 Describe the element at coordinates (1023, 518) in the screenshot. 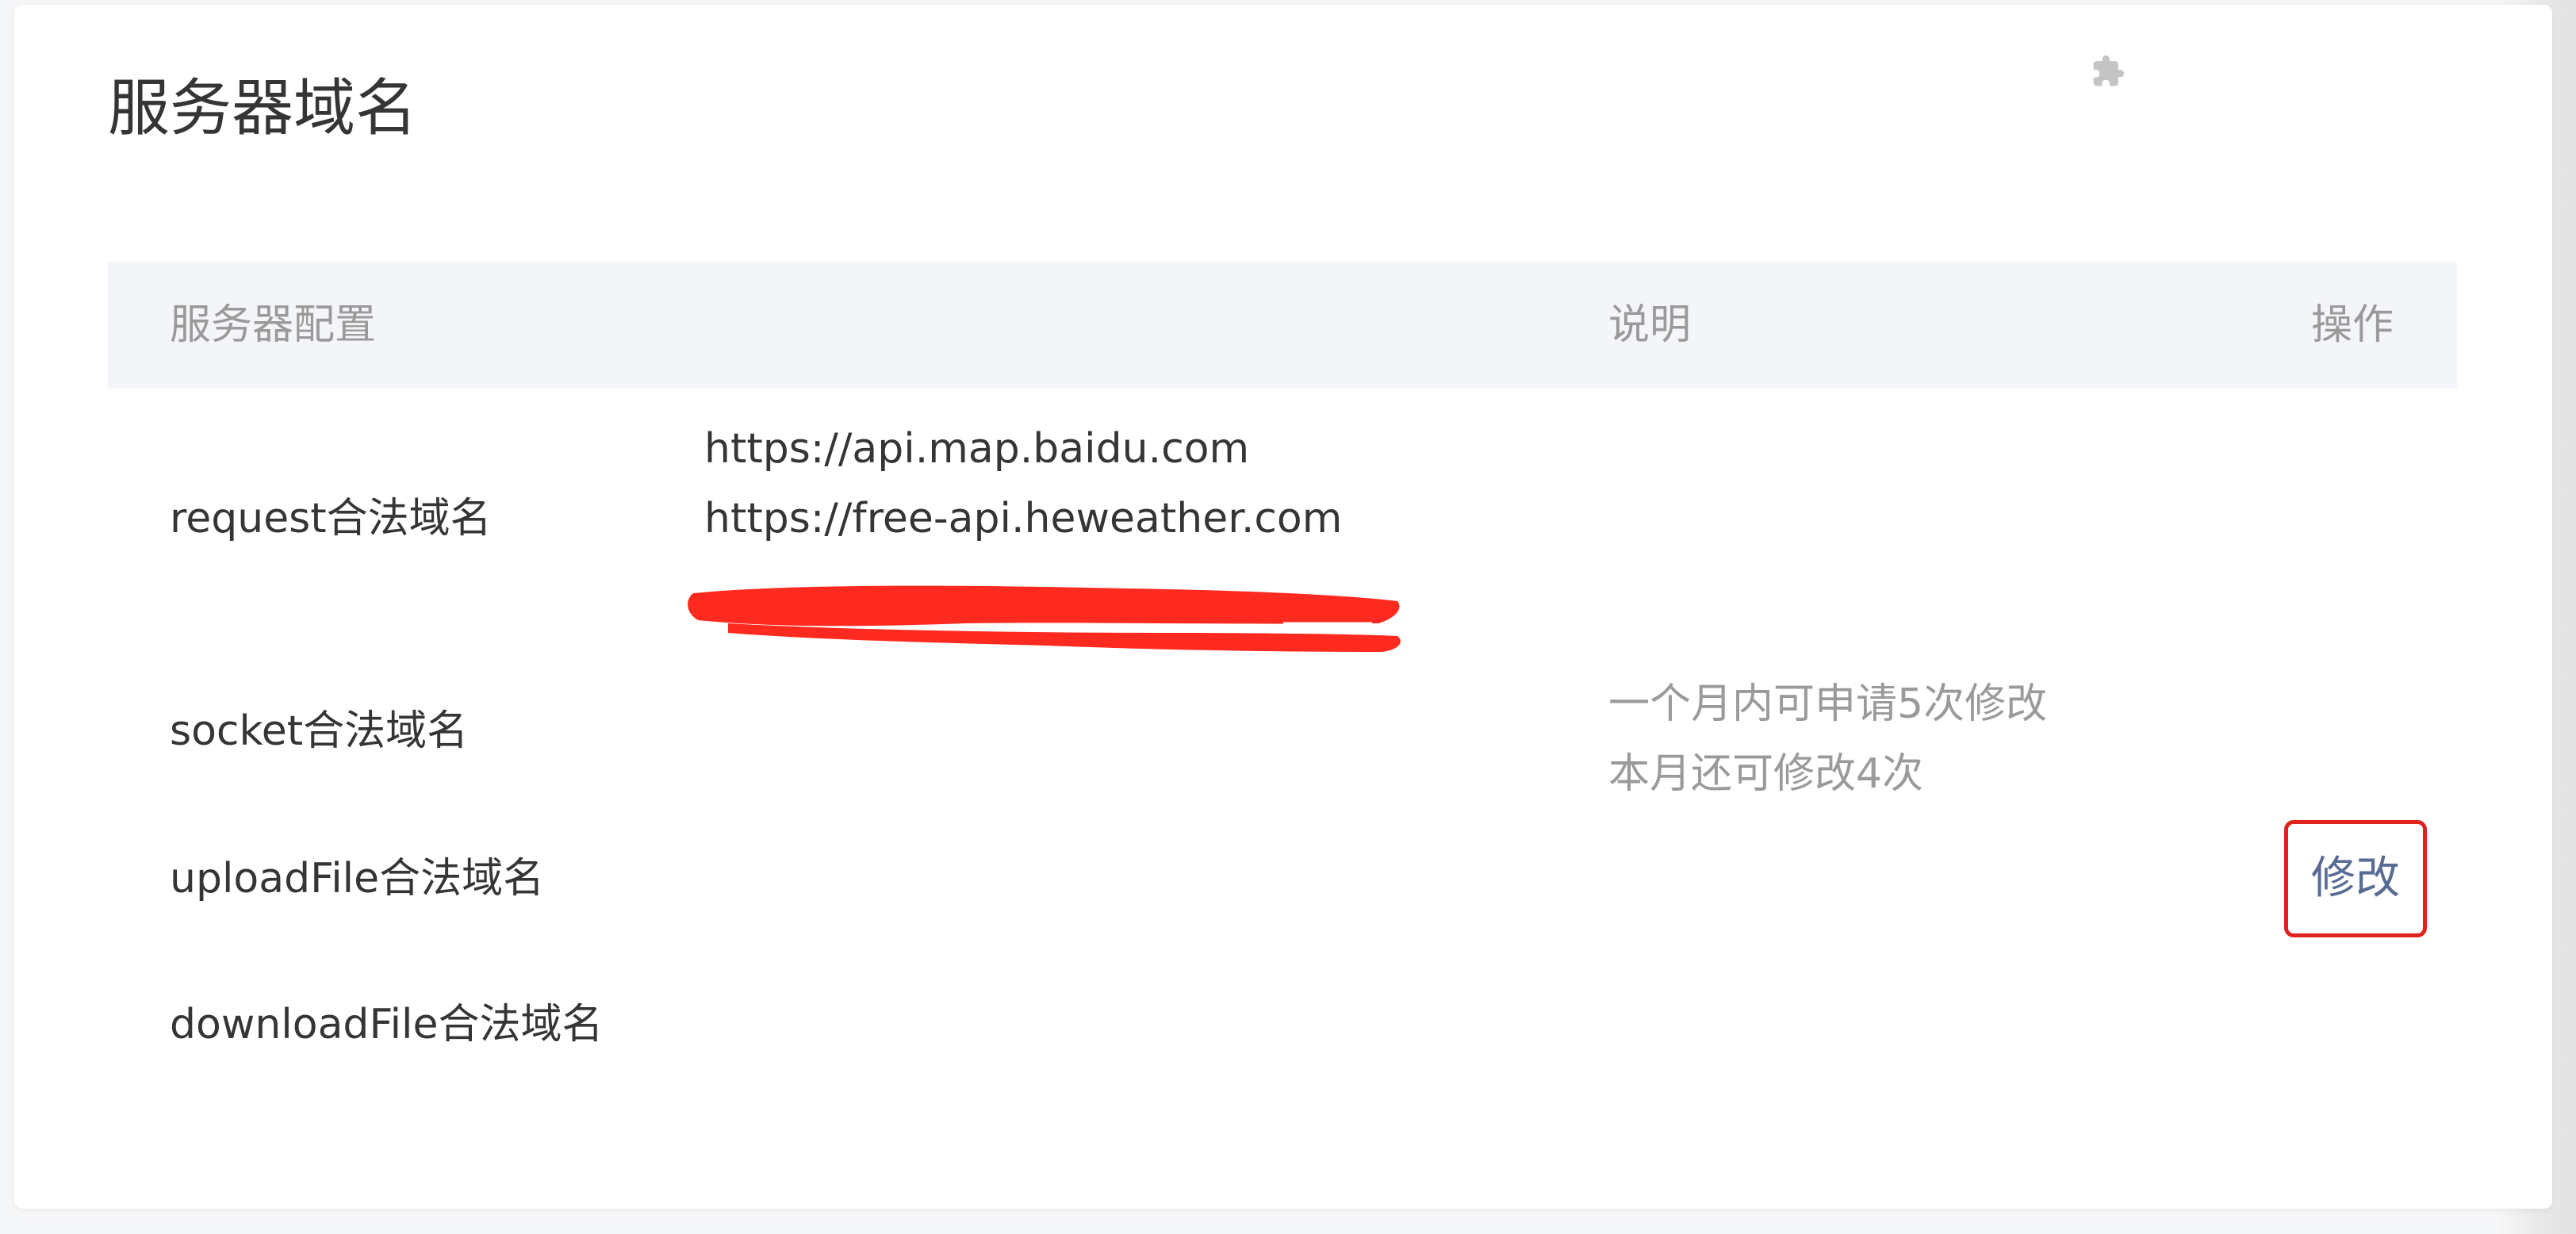

I see `request-domain-2: https://free-api.heweather.com` at that location.